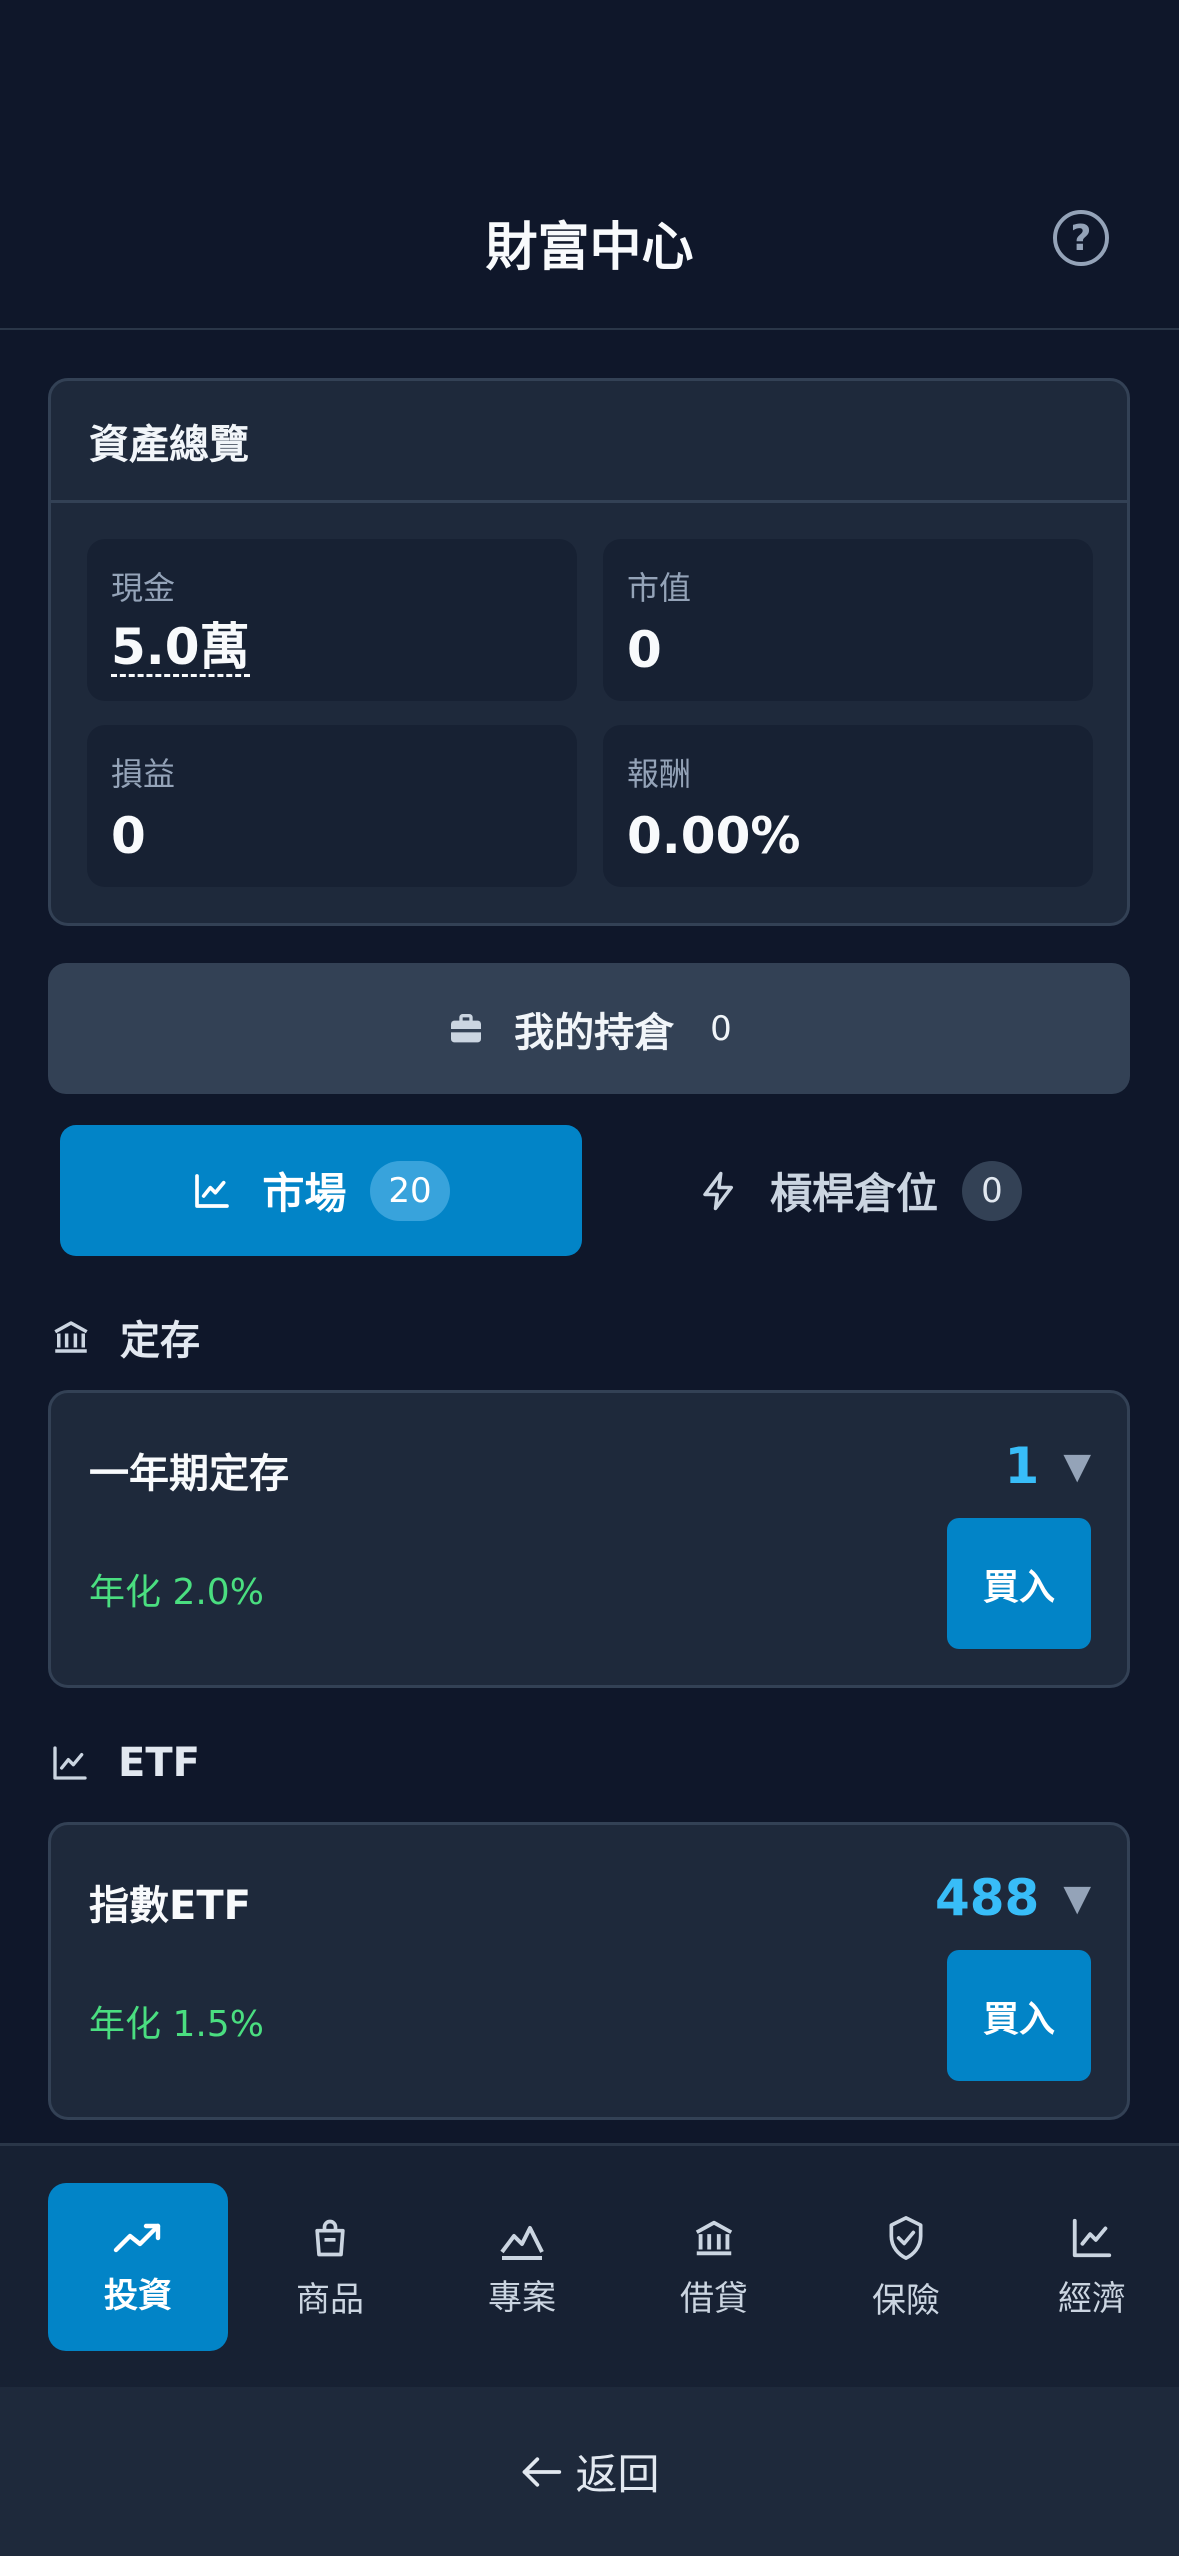 This screenshot has width=1179, height=2556. I want to click on tab-leverage-badge: 0, so click(992, 1190).